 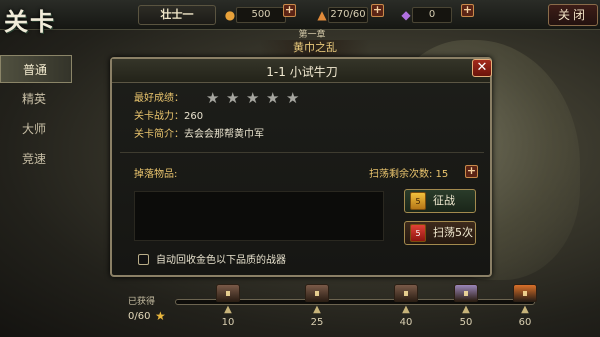 I want to click on power-row: 关卡战力：260, so click(x=168, y=117).